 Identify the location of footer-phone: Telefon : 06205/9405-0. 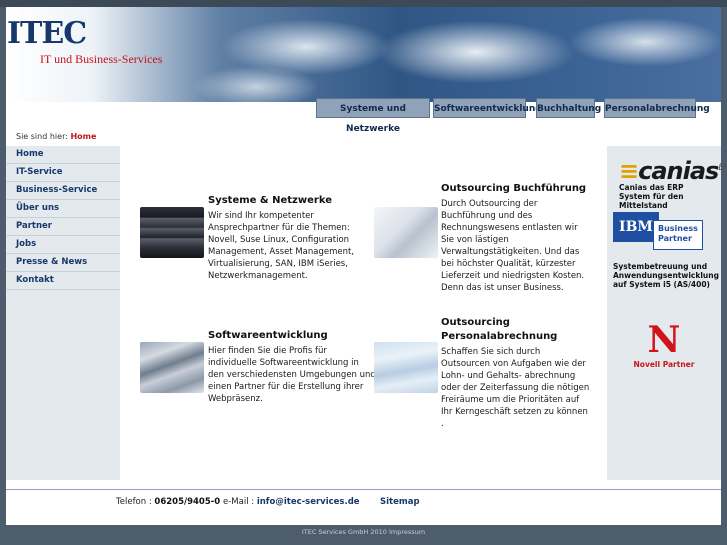
(168, 502).